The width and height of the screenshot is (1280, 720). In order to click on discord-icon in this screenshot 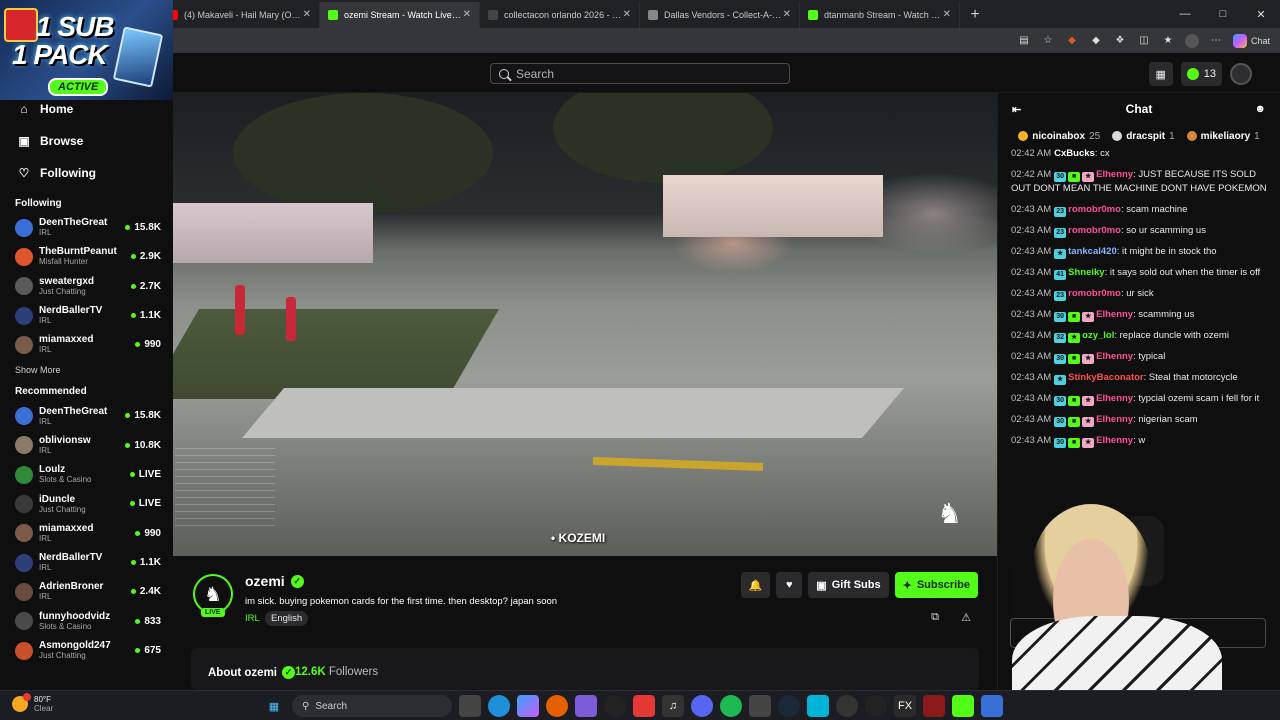, I will do `click(702, 706)`.